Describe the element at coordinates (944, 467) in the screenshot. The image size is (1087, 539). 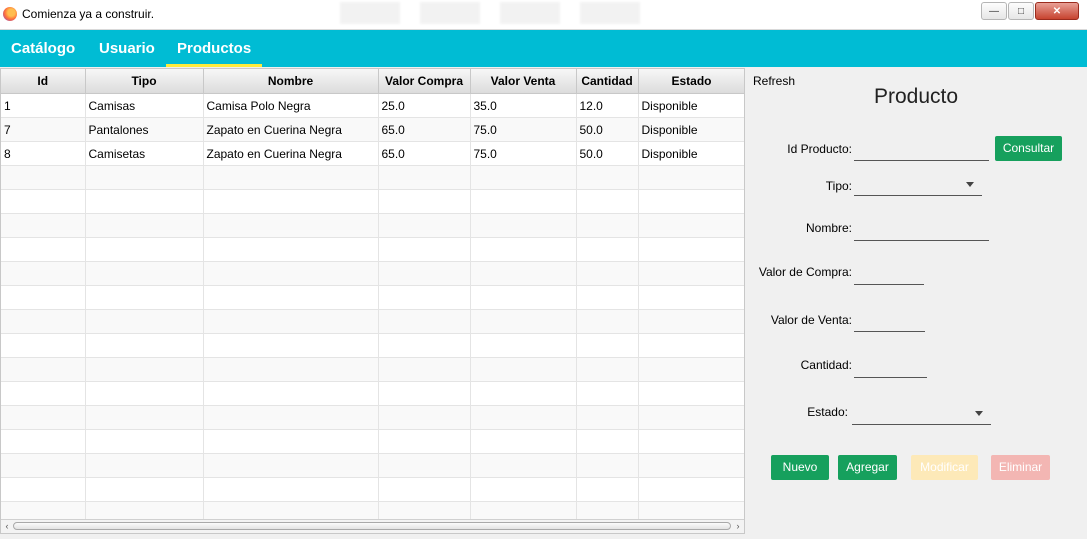
I see `modificar-button: Modificar` at that location.